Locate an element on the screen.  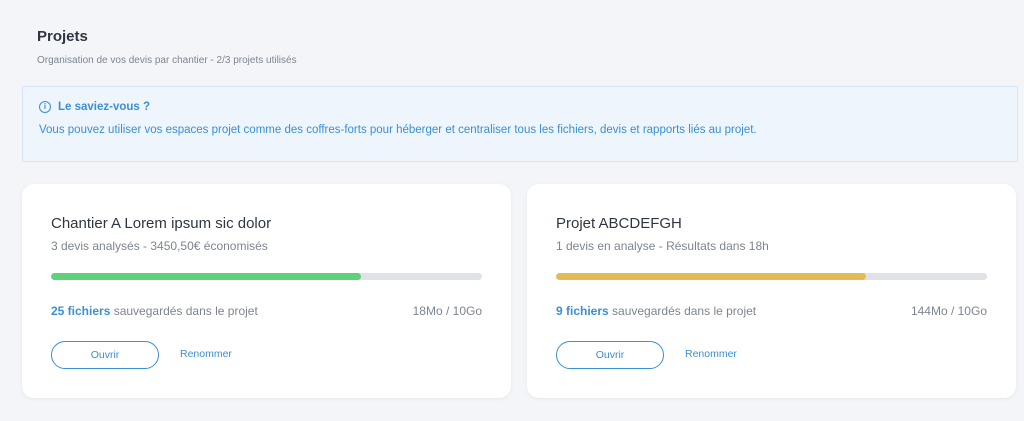
project-subtitle: 1 devis en analyse - Résultats dans 18h is located at coordinates (662, 246).